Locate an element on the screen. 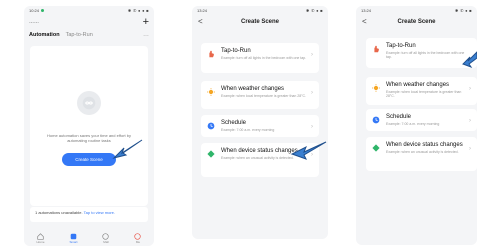 The width and height of the screenshot is (477, 249). add-icon: + is located at coordinates (146, 22).